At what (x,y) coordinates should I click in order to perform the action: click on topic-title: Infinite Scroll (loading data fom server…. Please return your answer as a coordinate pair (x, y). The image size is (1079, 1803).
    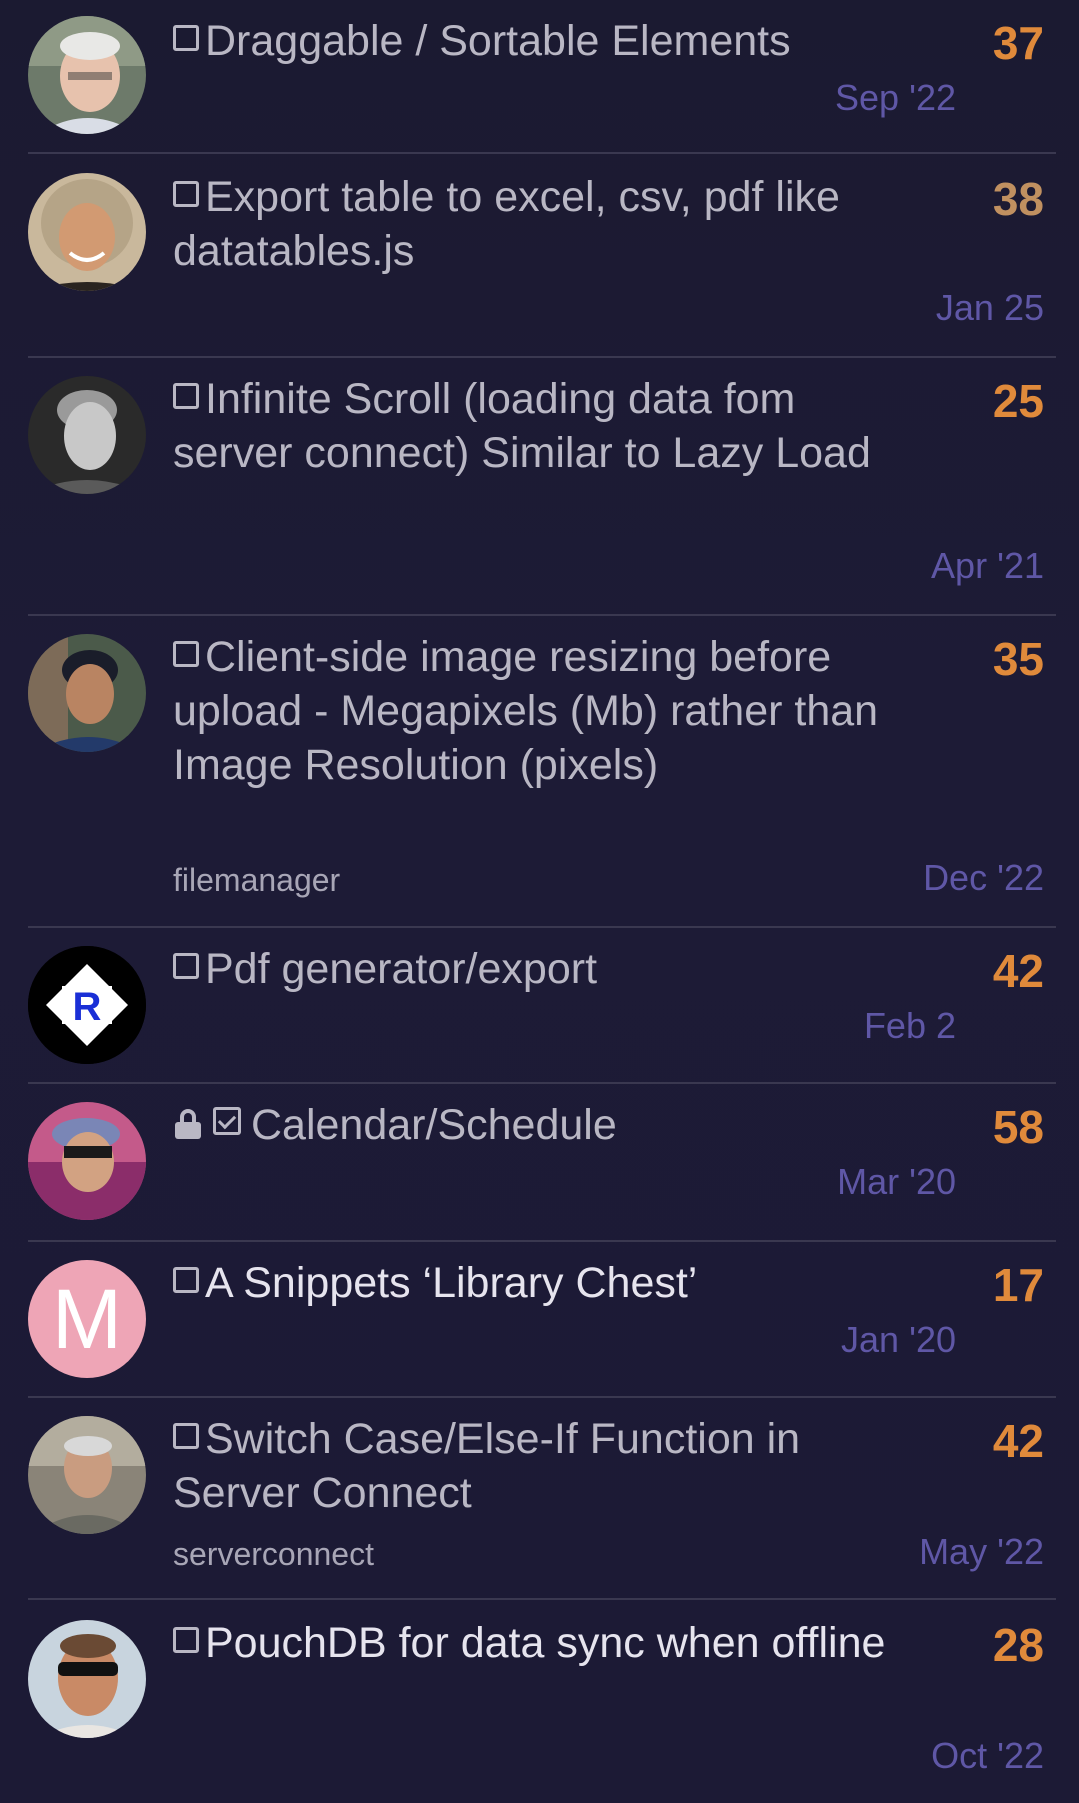
    Looking at the image, I should click on (533, 426).